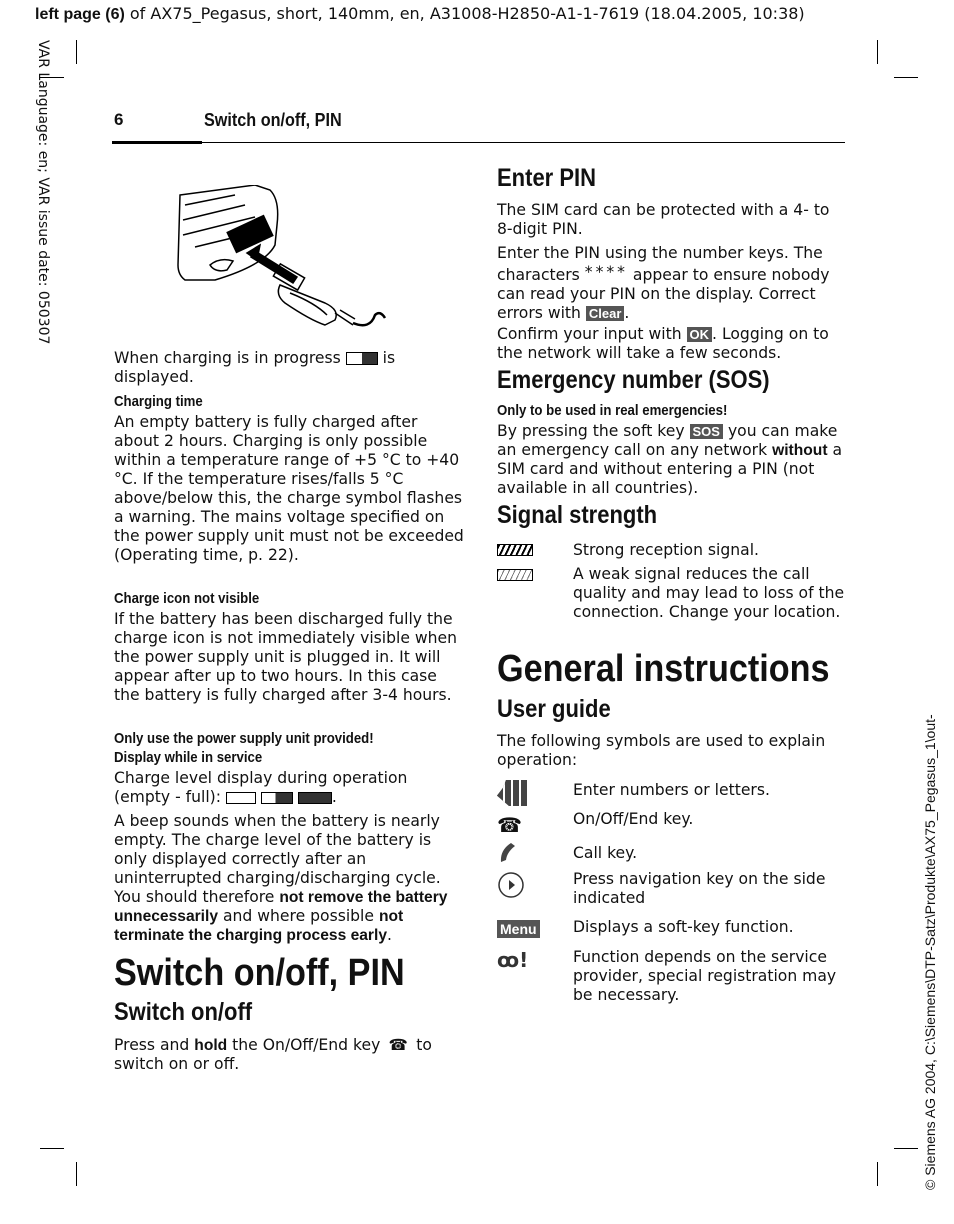 The width and height of the screenshot is (954, 1224). Describe the element at coordinates (511, 885) in the screenshot. I see `navigation-key-icon` at that location.